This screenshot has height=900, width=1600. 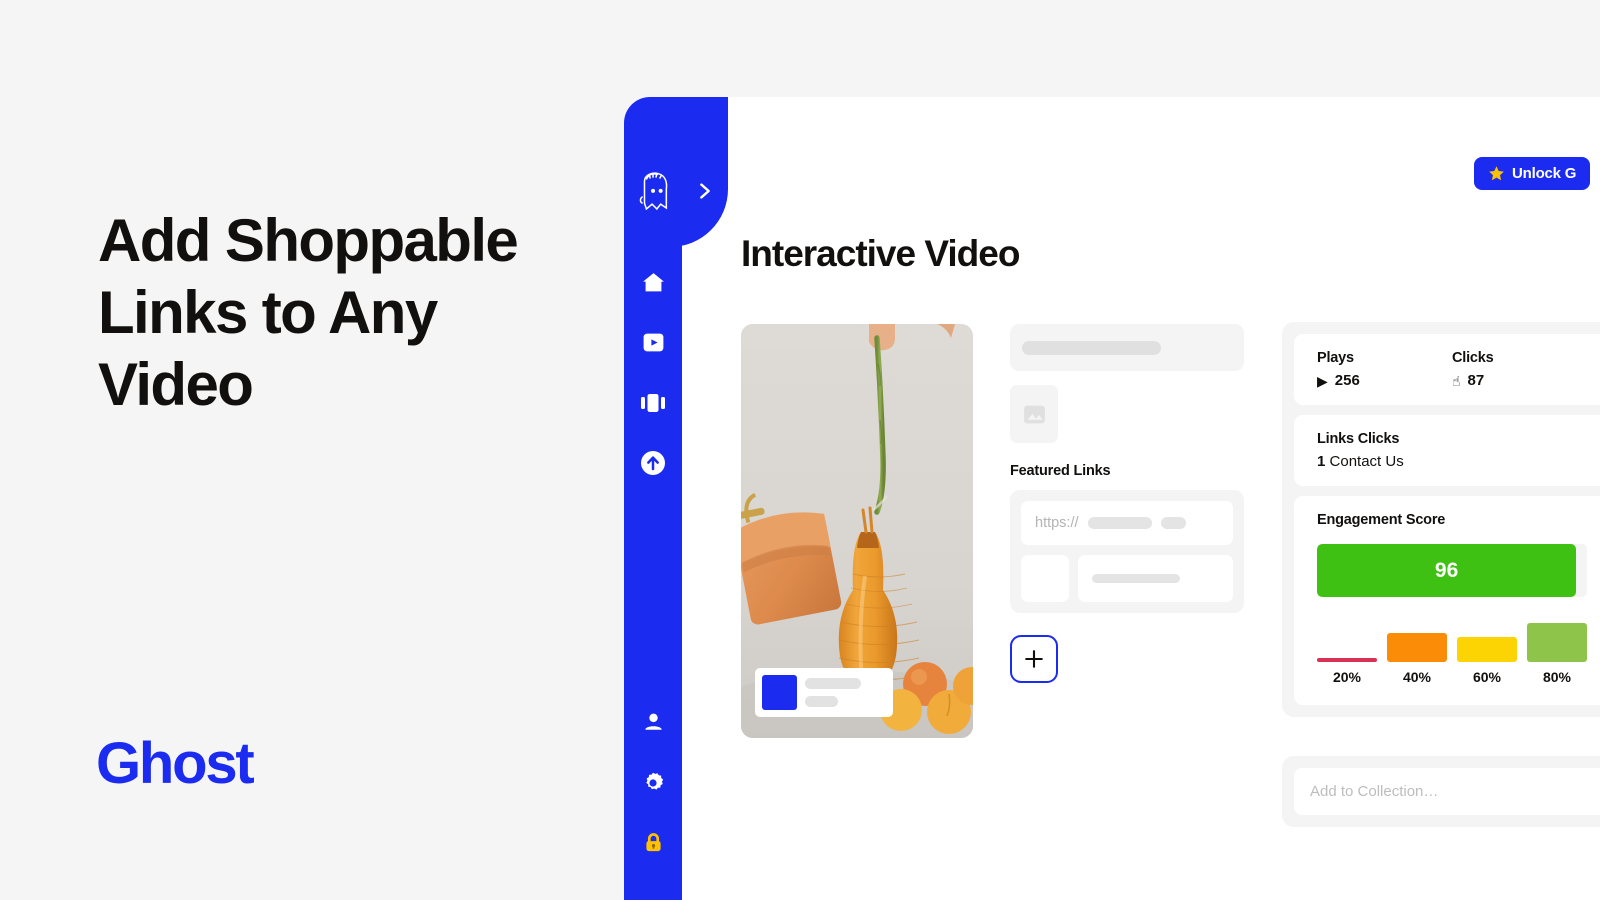 I want to click on sidebar-item-upload, so click(x=653, y=465).